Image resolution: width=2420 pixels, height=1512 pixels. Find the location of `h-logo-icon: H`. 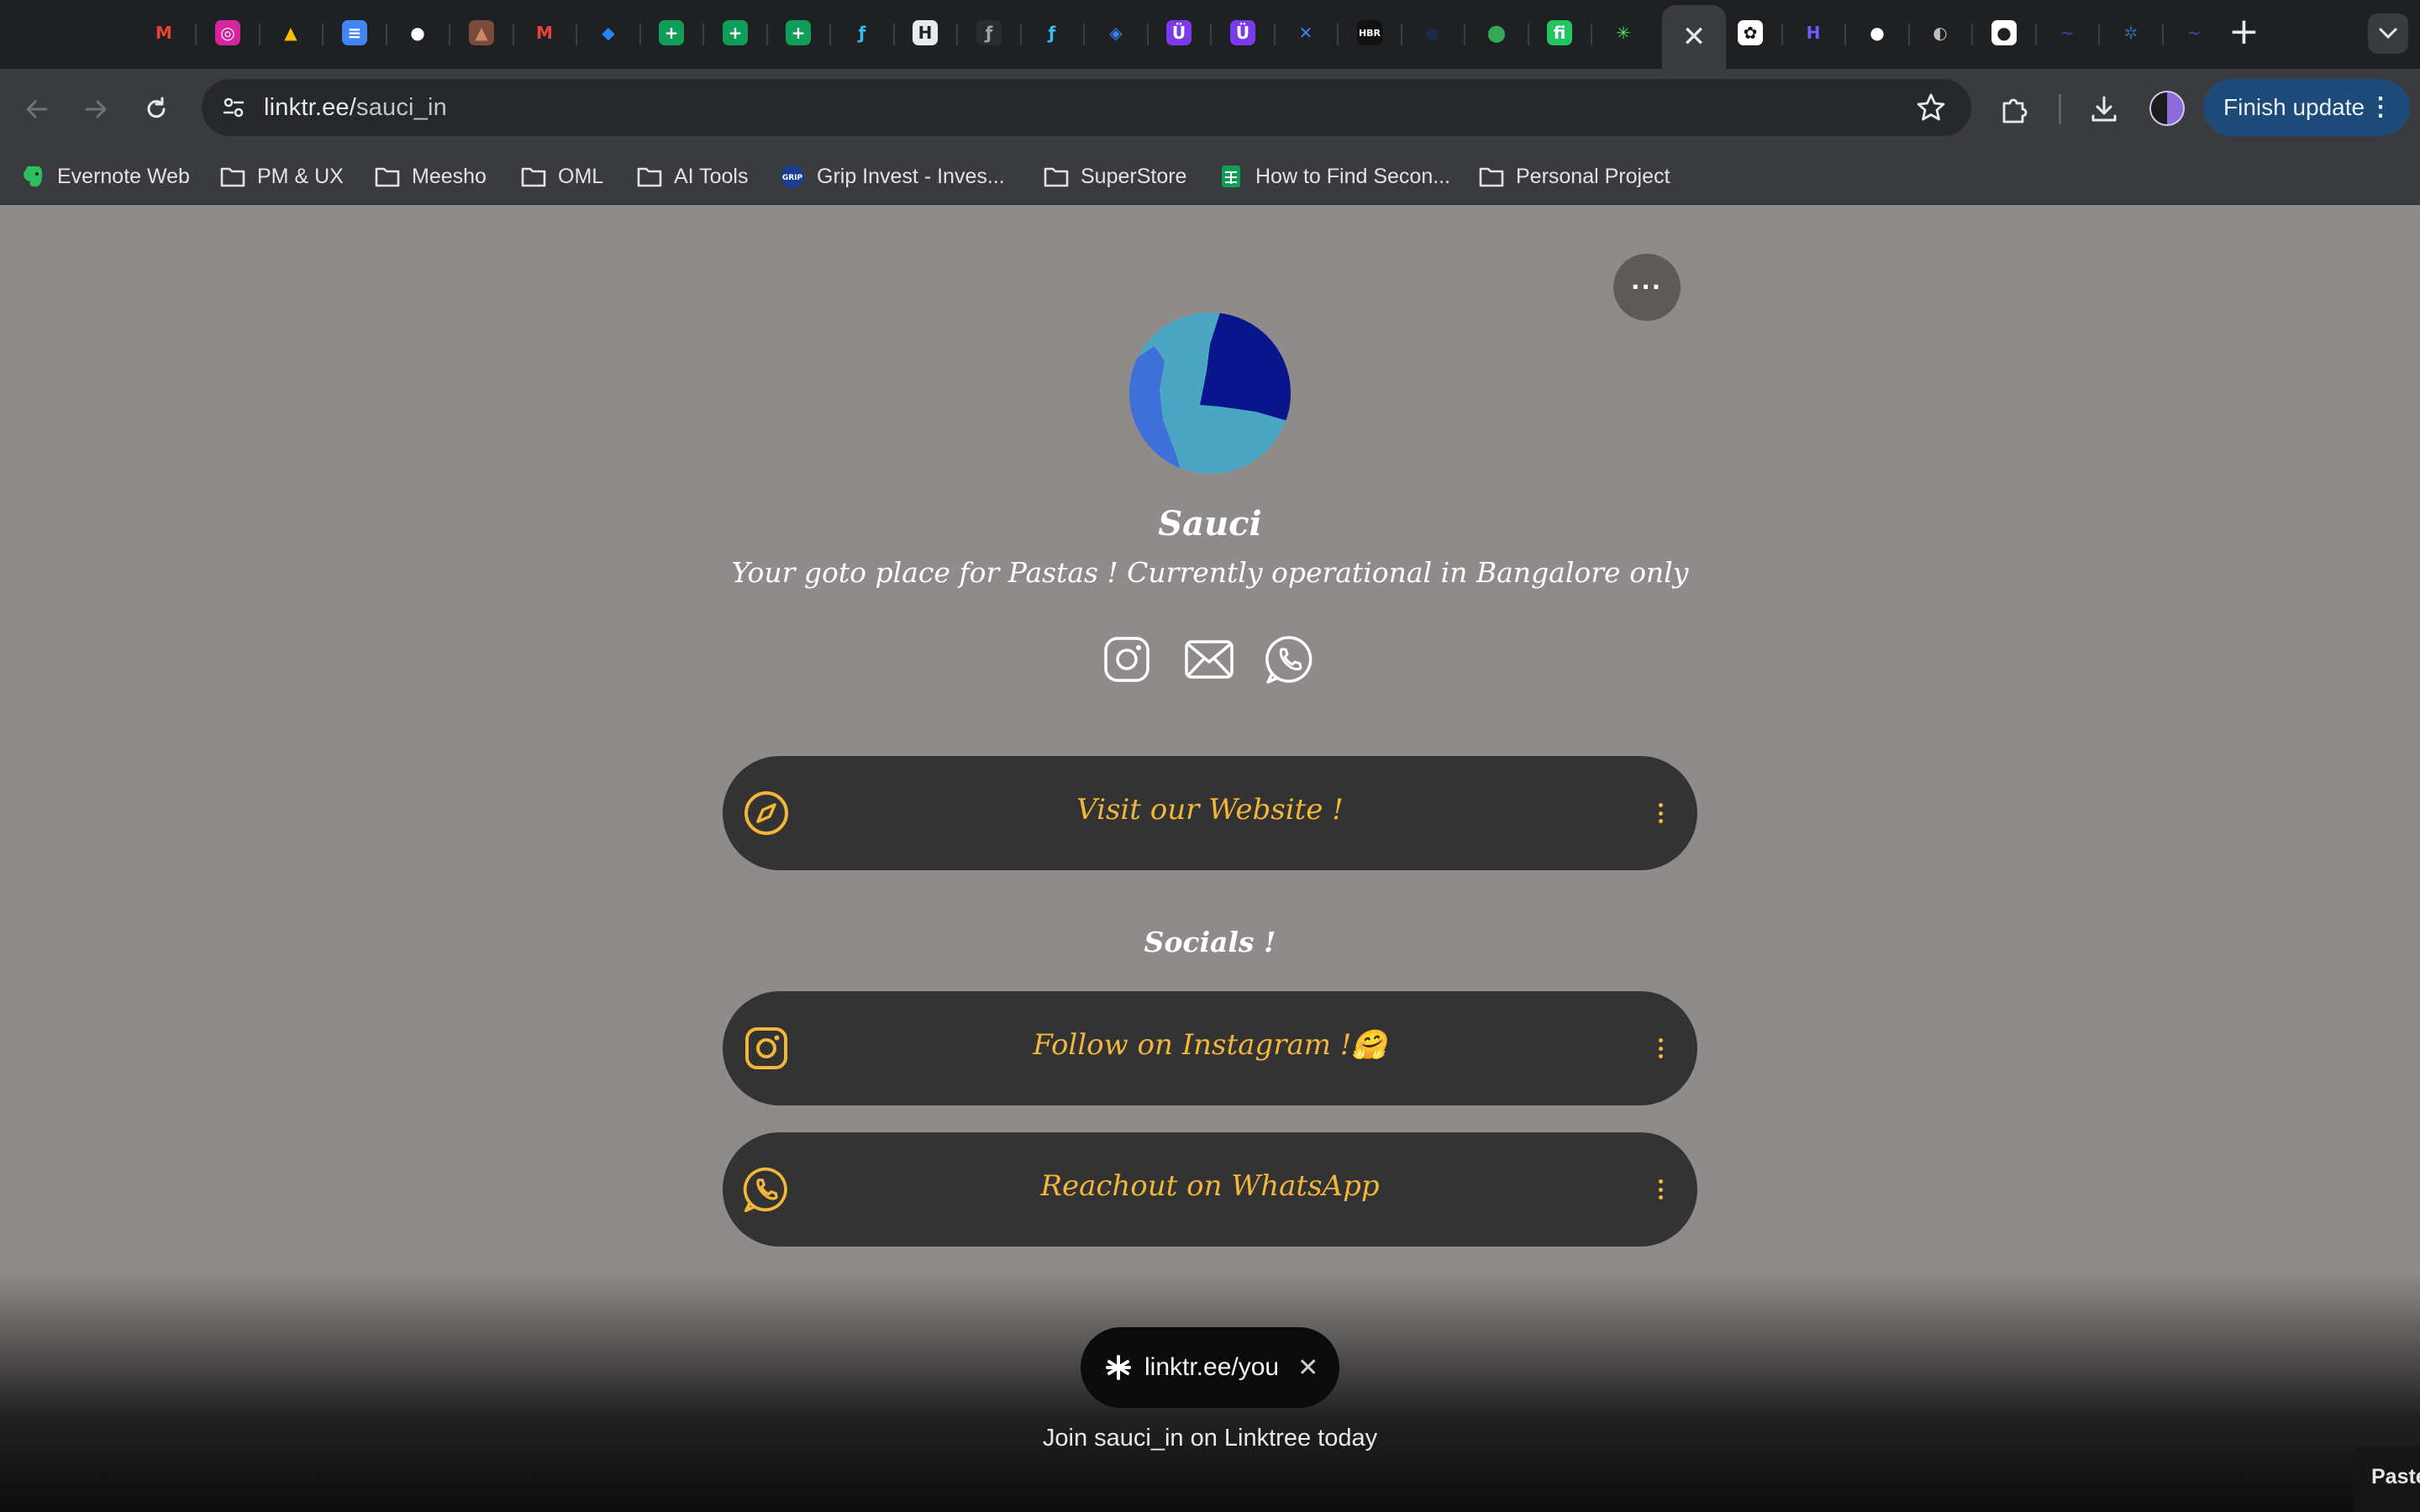

h-logo-icon: H is located at coordinates (1813, 32).